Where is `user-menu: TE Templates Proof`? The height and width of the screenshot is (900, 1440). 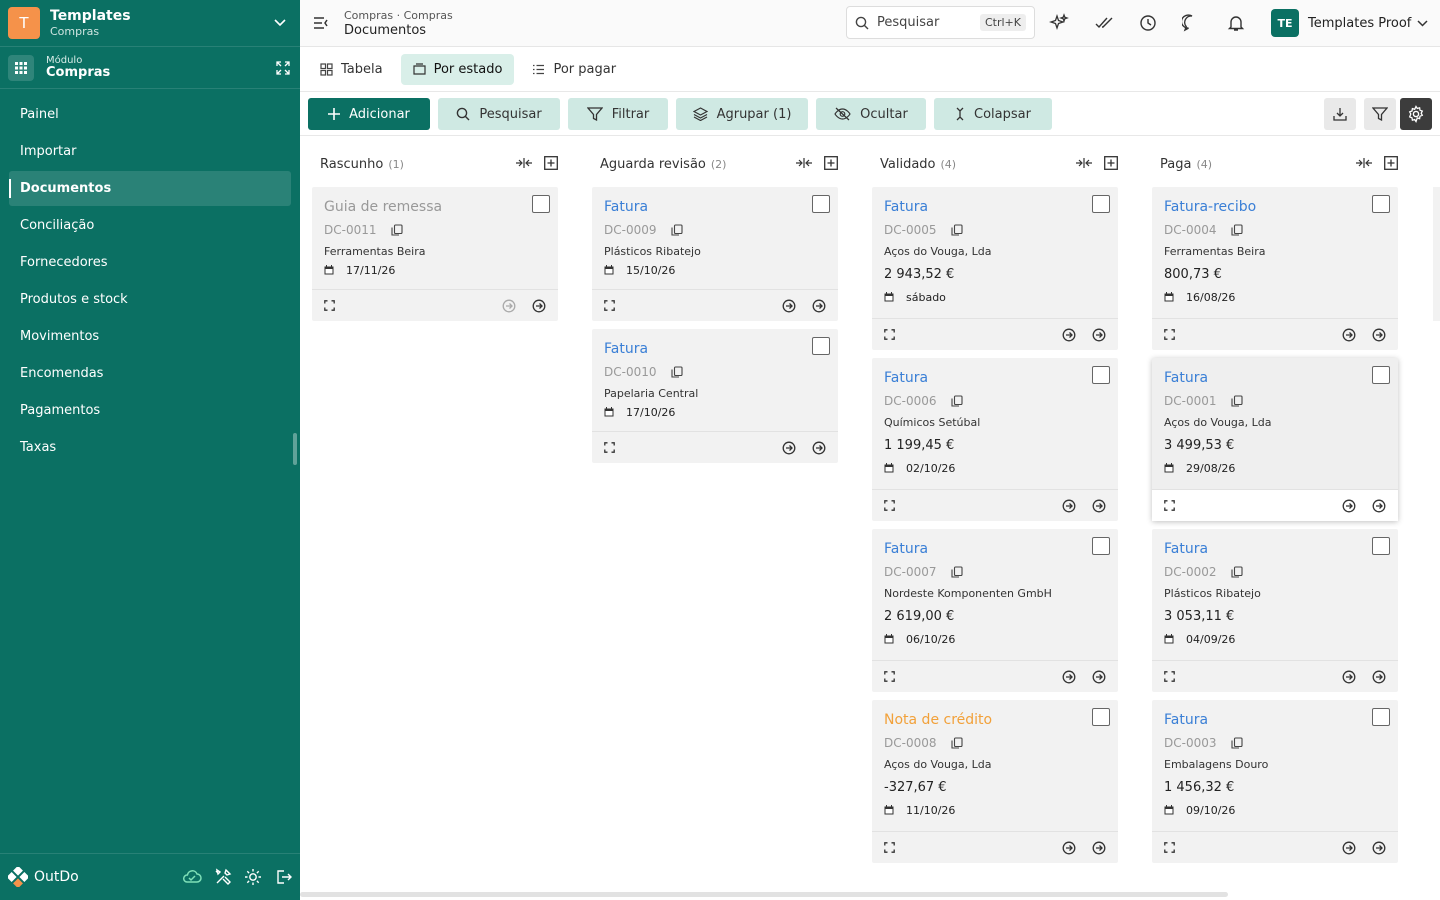 user-menu: TE Templates Proof is located at coordinates (1349, 23).